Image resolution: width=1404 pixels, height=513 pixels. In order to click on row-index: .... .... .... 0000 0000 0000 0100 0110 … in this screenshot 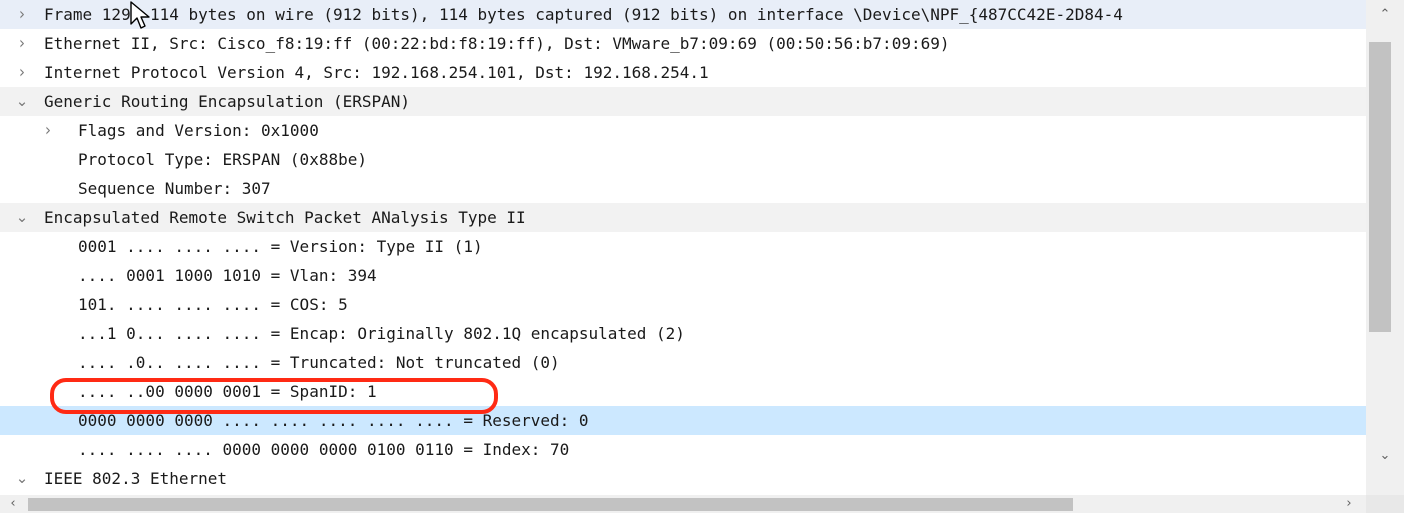, I will do `click(683, 449)`.